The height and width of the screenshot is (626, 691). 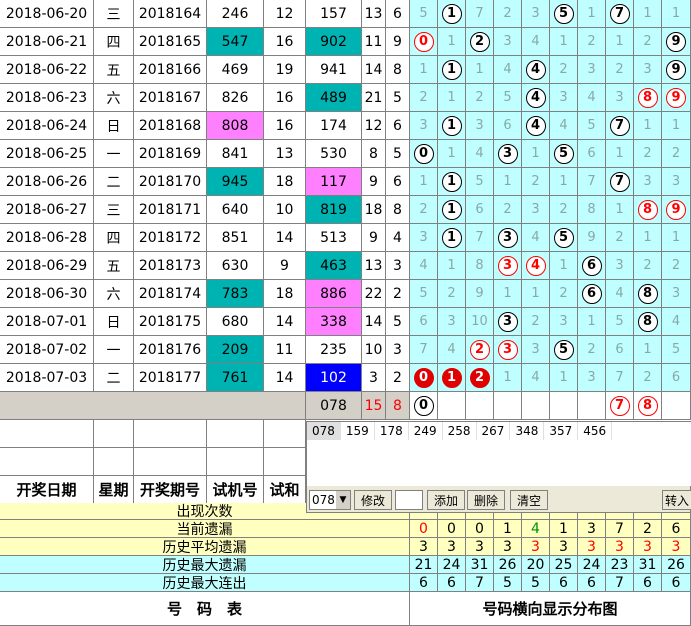 What do you see at coordinates (235, 490) in the screenshot?
I see `header-trial: 试机号` at bounding box center [235, 490].